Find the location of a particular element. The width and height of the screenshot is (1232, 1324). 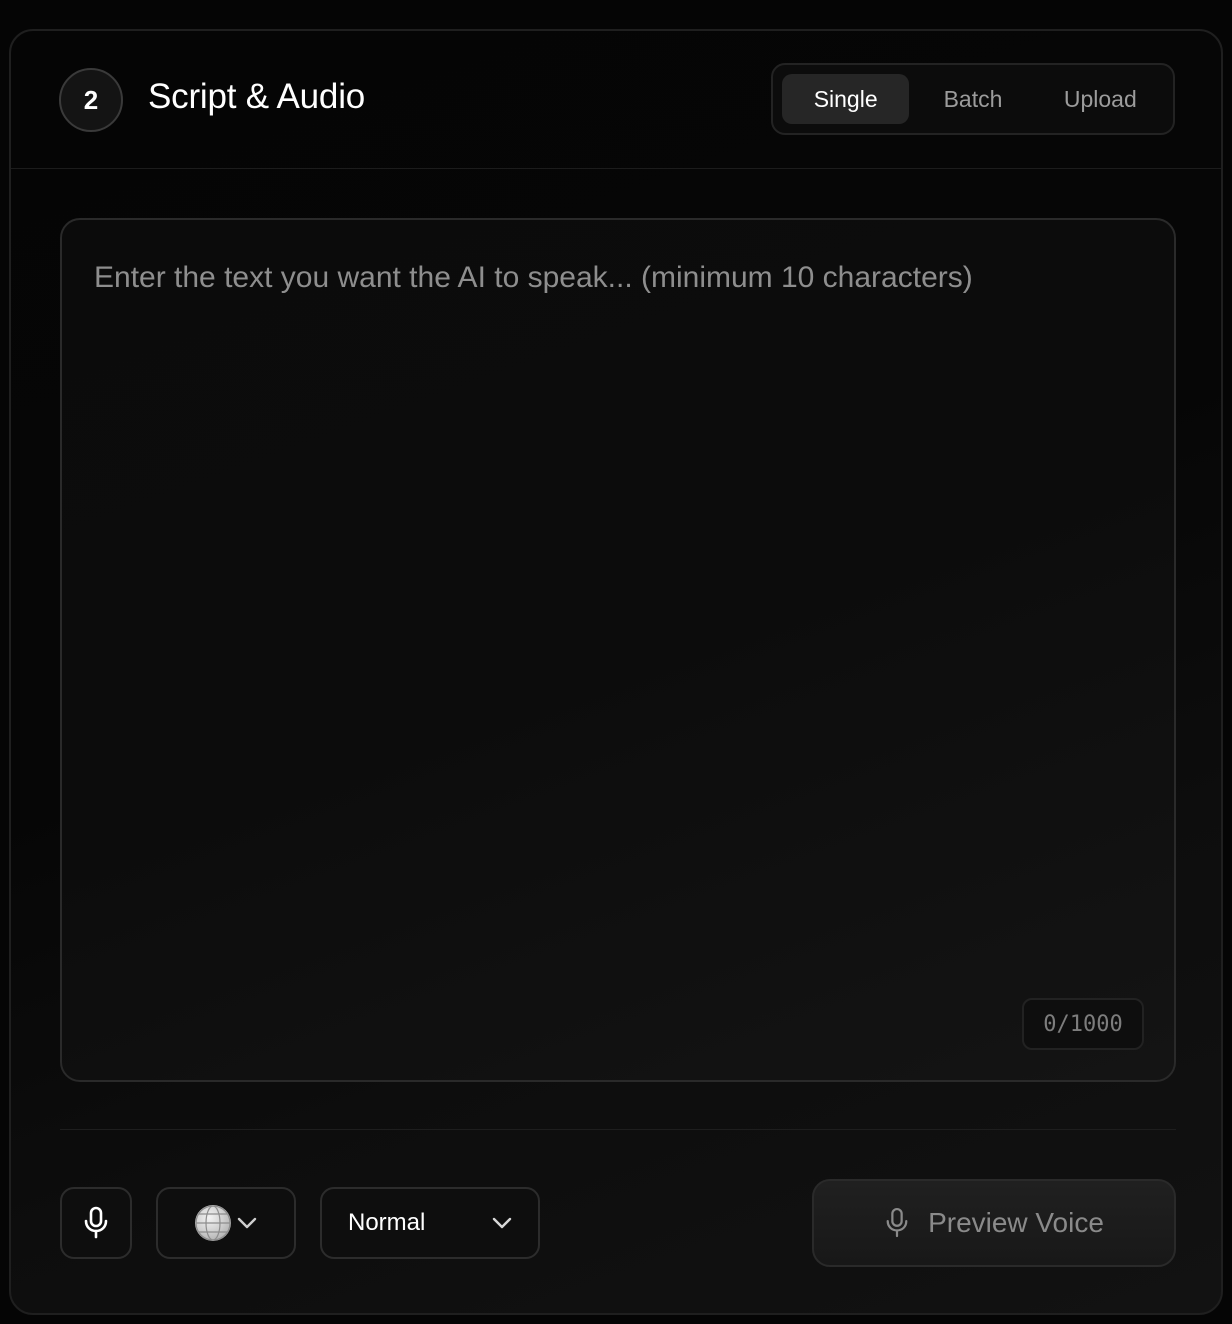

preview-voice-button: Preview Voice is located at coordinates (994, 1223).